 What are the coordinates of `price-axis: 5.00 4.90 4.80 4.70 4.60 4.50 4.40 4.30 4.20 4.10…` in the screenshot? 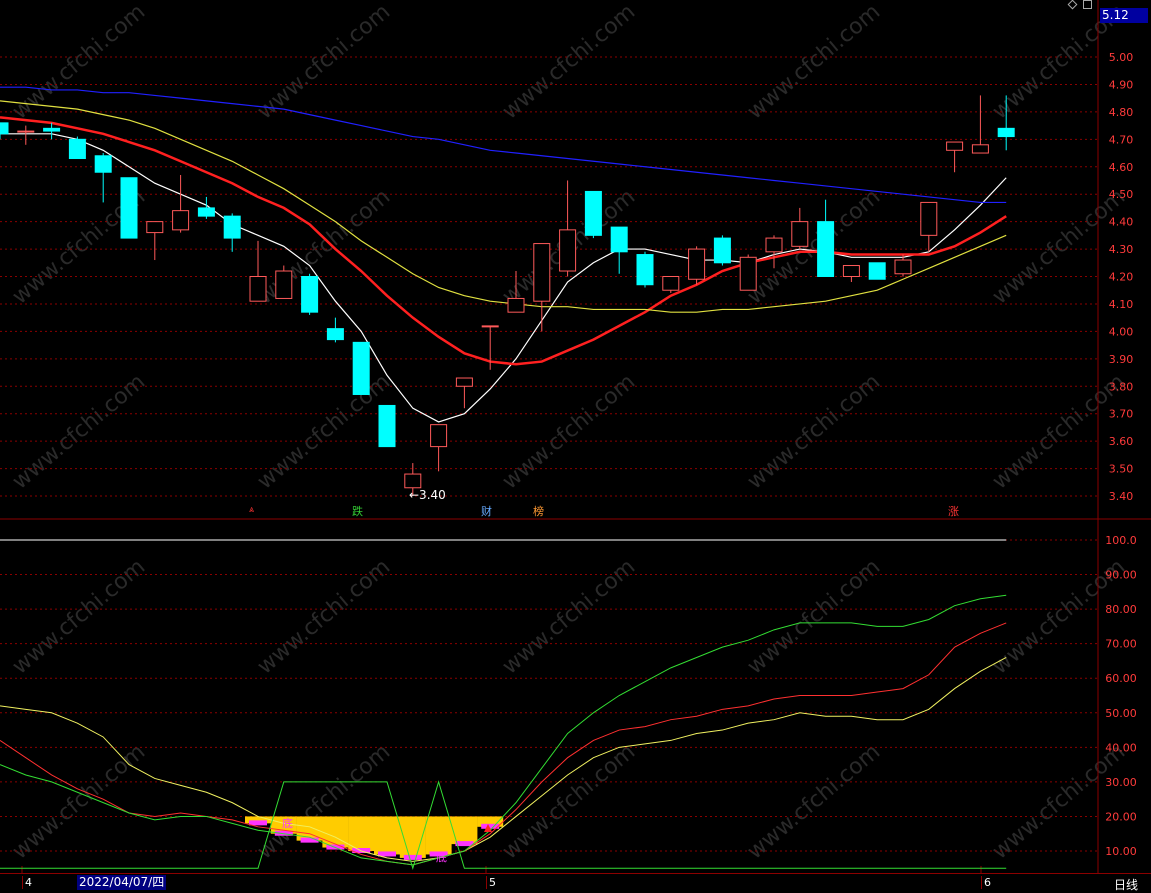 It's located at (1121, 454).